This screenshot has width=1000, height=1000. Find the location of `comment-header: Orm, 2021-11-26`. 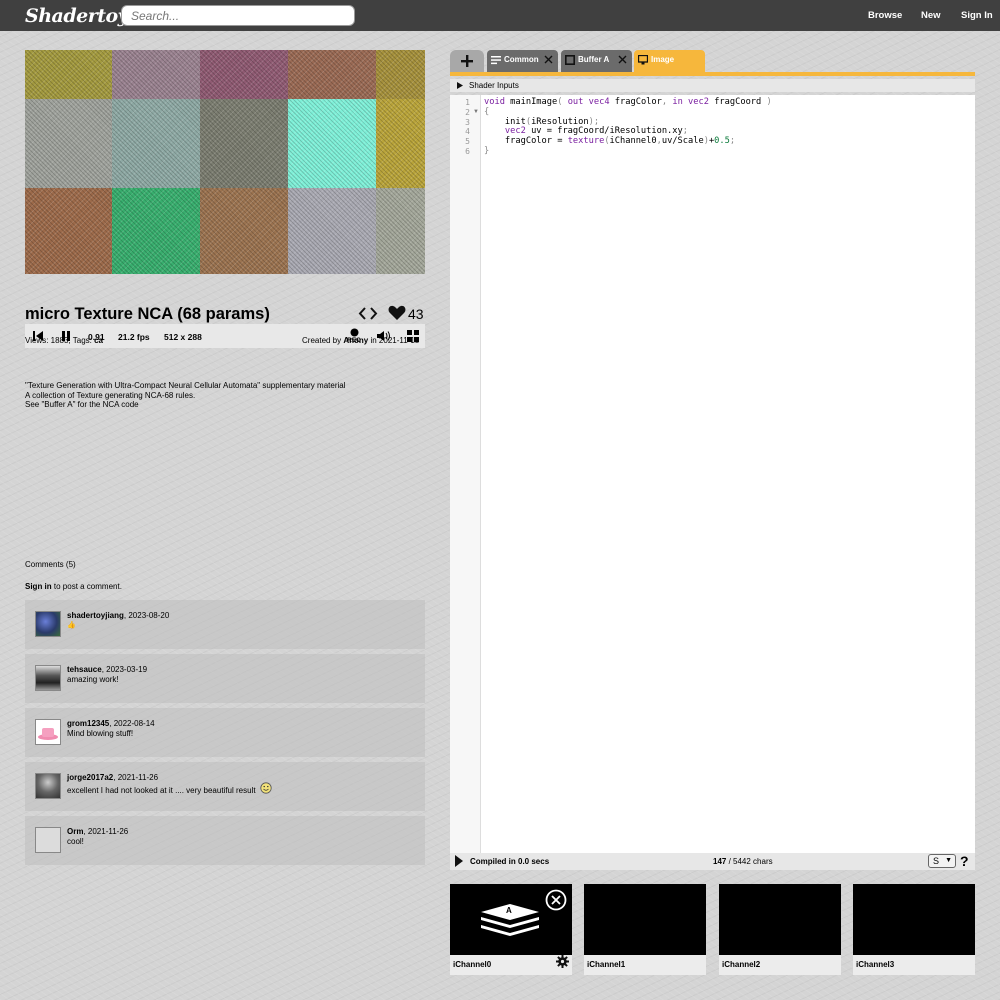

comment-header: Orm, 2021-11-26 is located at coordinates (97, 831).